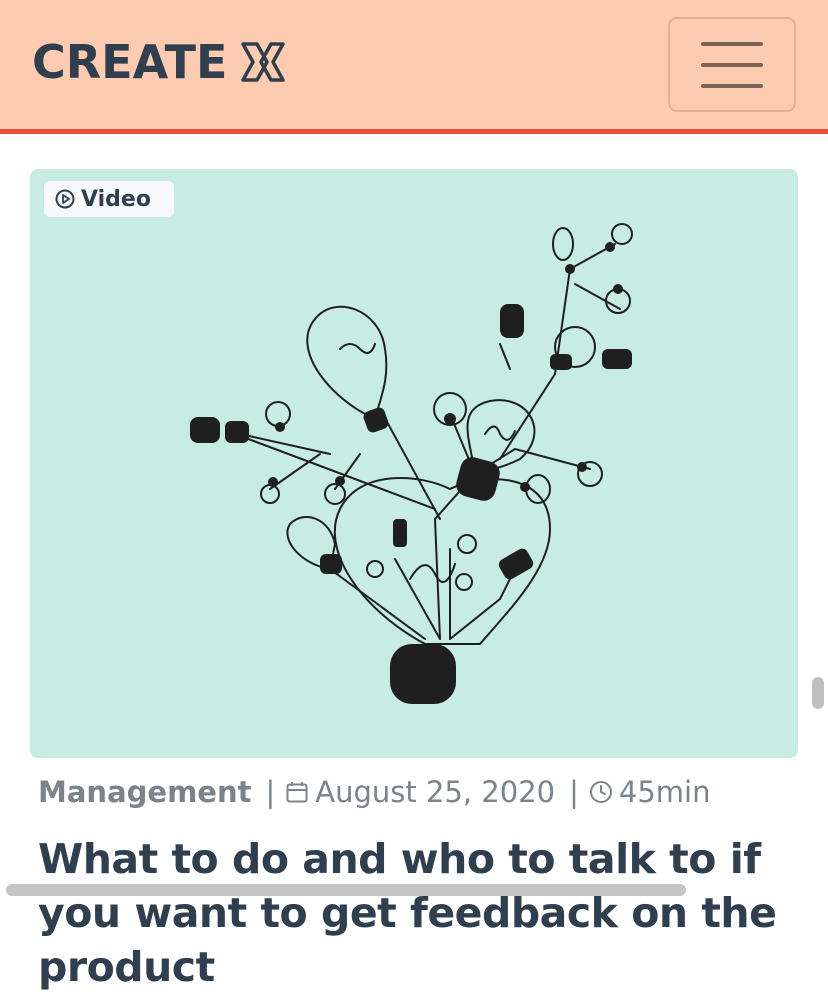 The width and height of the screenshot is (828, 994). I want to click on create-x-logo-mark-icon, so click(263, 62).